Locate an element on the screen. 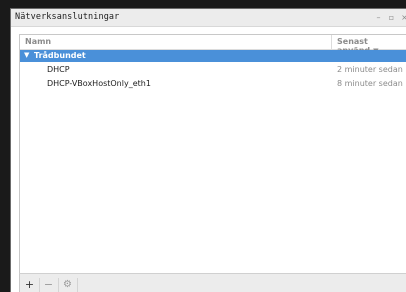 The width and height of the screenshot is (406, 292). column-header-name: Namn is located at coordinates (38, 41).